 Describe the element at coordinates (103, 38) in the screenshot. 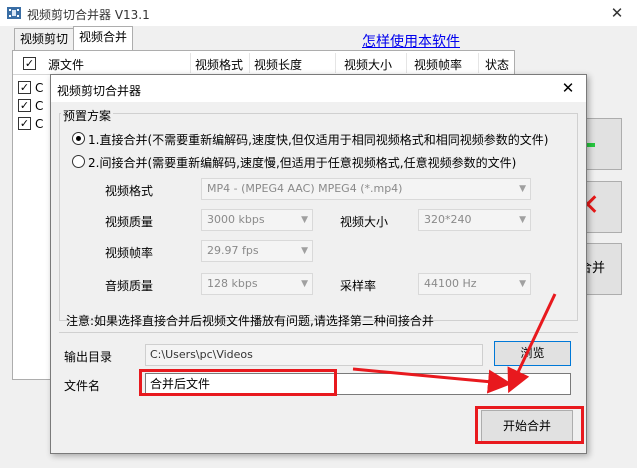

I see `tab-video-merge: 视频合并` at that location.